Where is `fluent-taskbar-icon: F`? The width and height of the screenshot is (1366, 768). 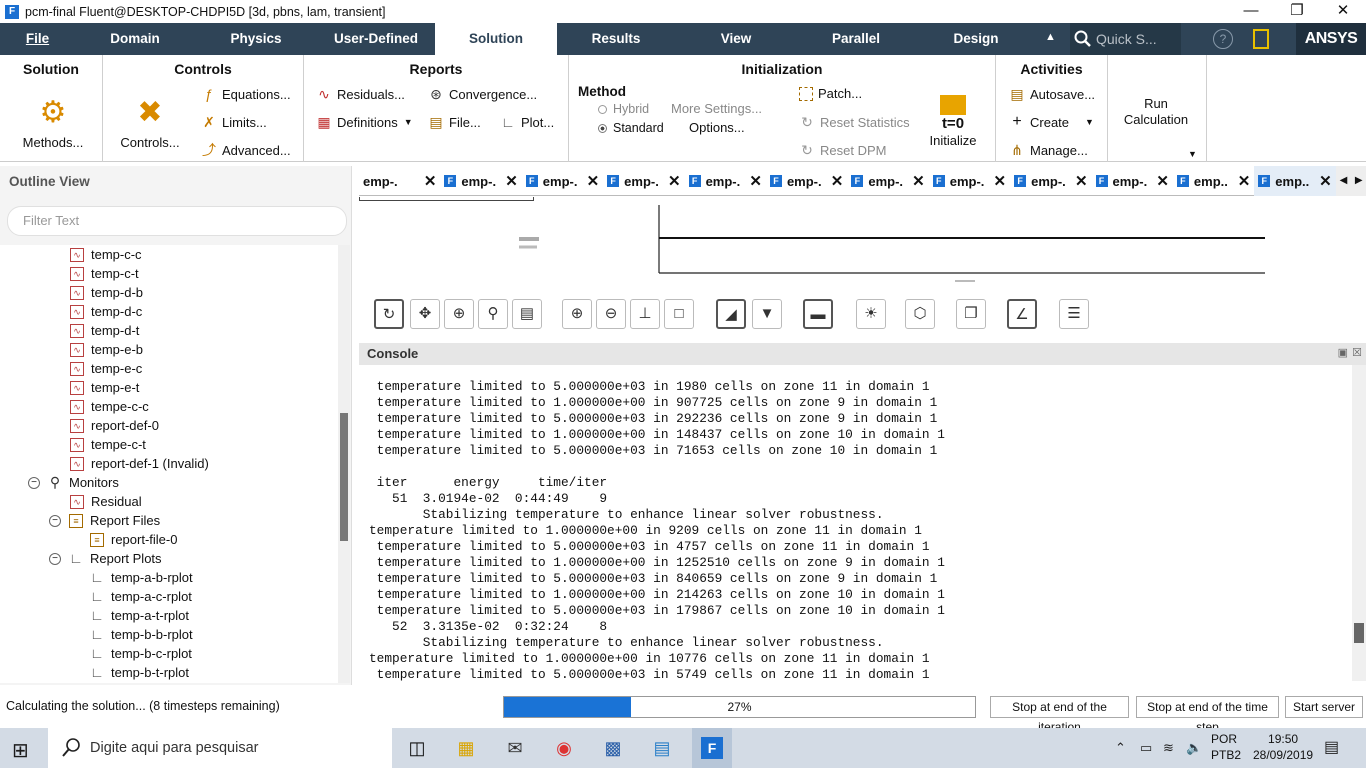
fluent-taskbar-icon: F is located at coordinates (712, 748).